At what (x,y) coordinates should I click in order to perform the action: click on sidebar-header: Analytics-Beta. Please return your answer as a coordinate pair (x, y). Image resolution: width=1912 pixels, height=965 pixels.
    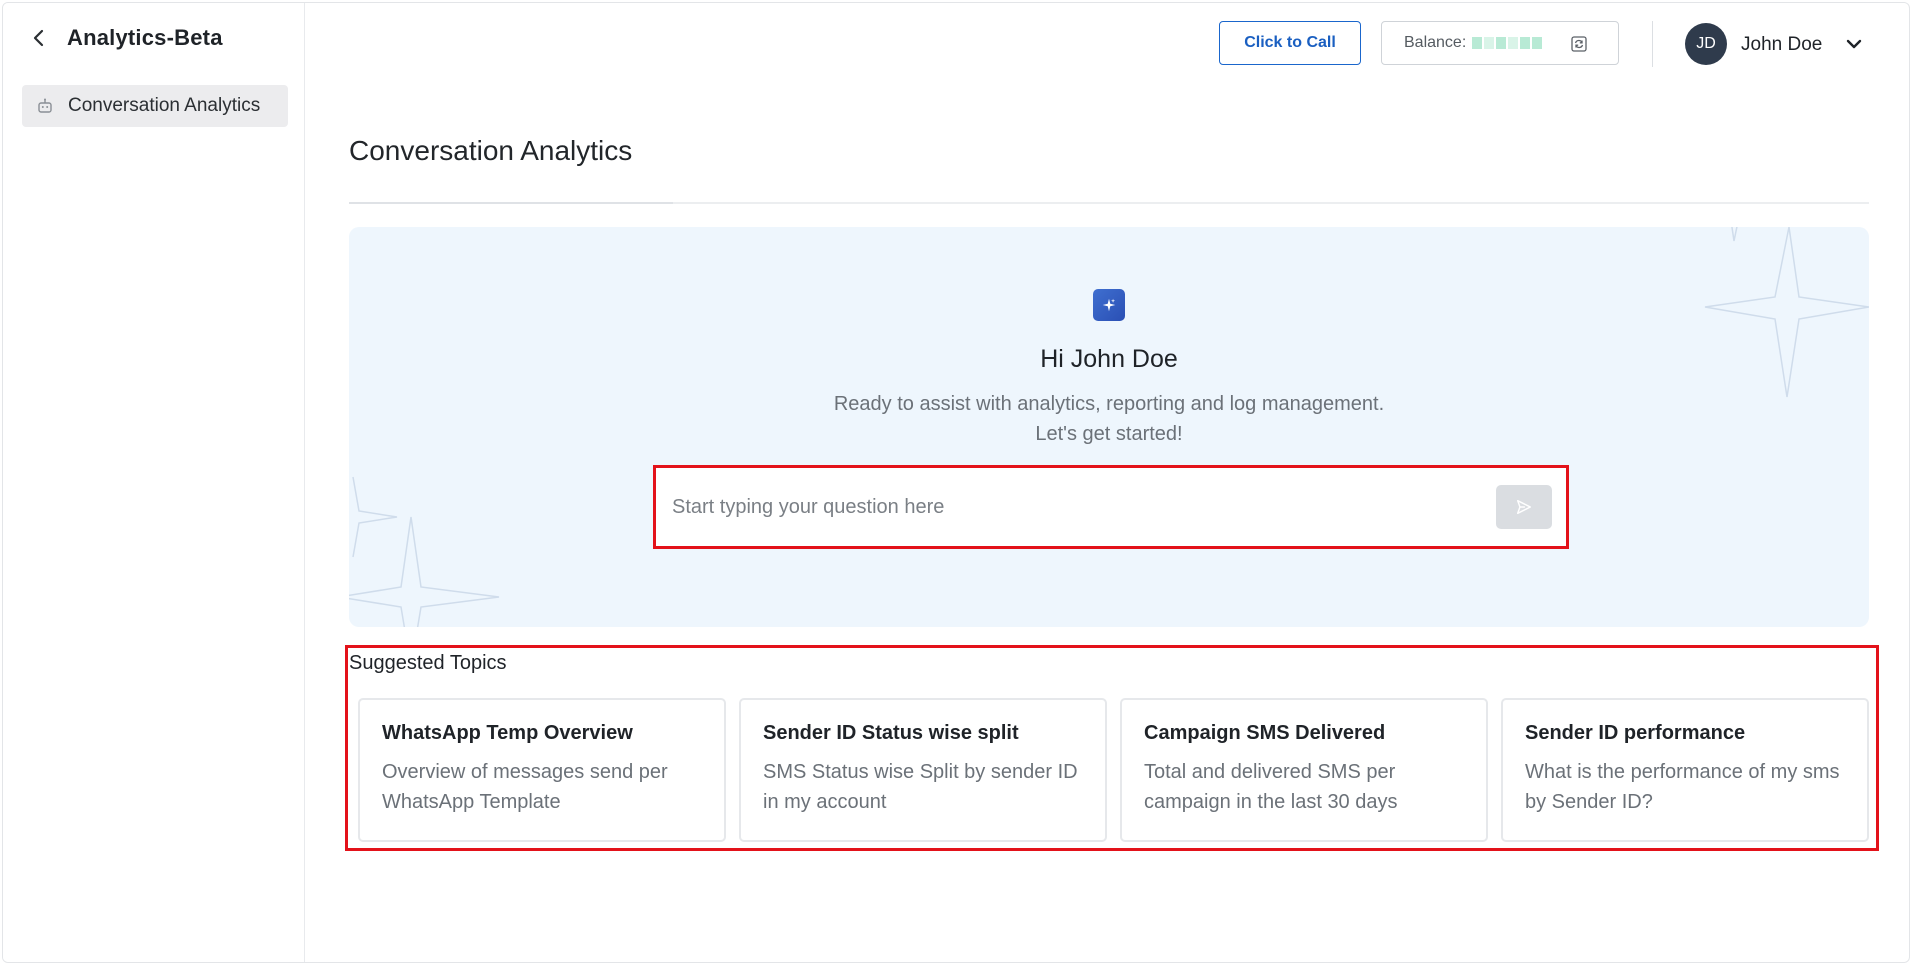
    Looking at the image, I should click on (126, 38).